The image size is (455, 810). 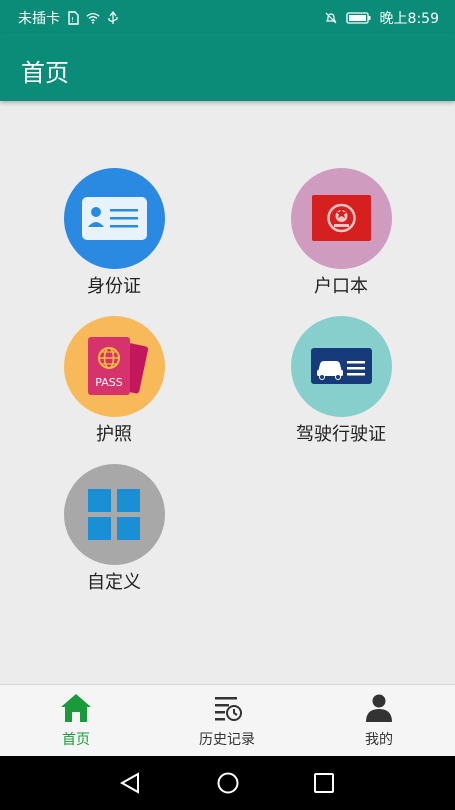 I want to click on id-card-circle, so click(x=114, y=218).